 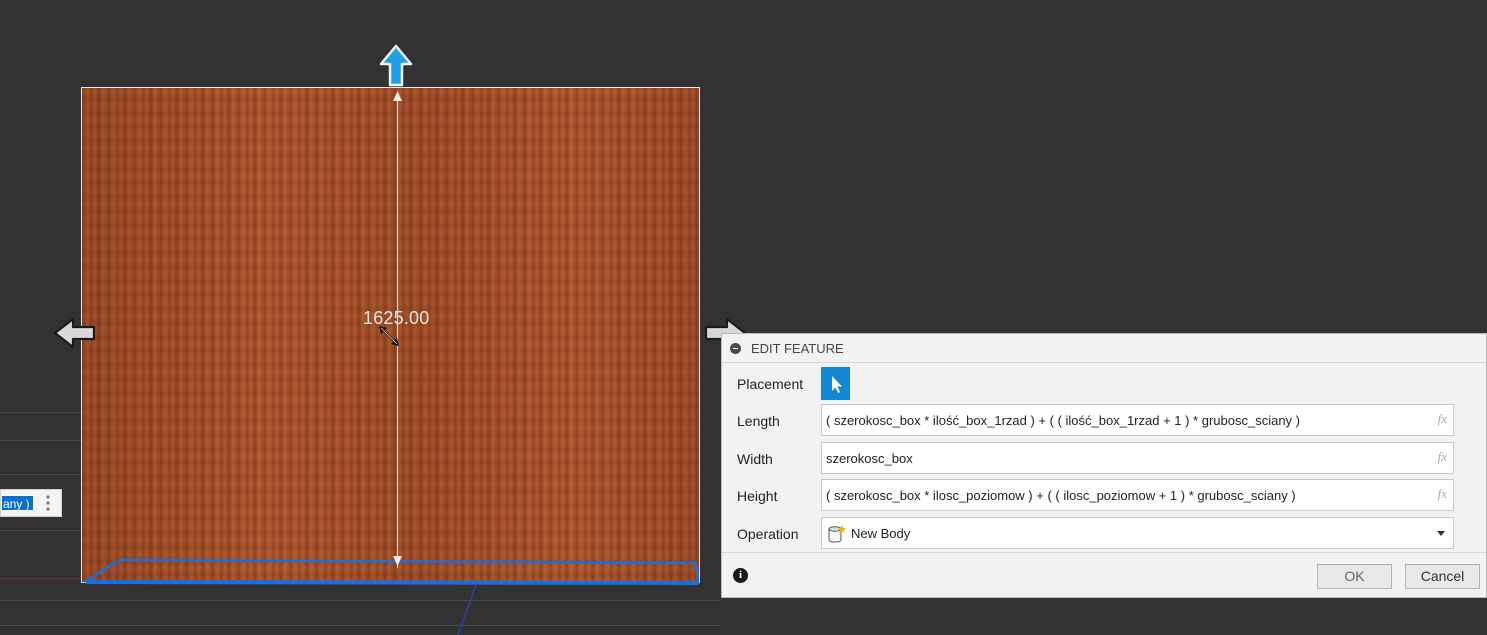 What do you see at coordinates (396, 66) in the screenshot?
I see `height-drag-arrow-icon` at bounding box center [396, 66].